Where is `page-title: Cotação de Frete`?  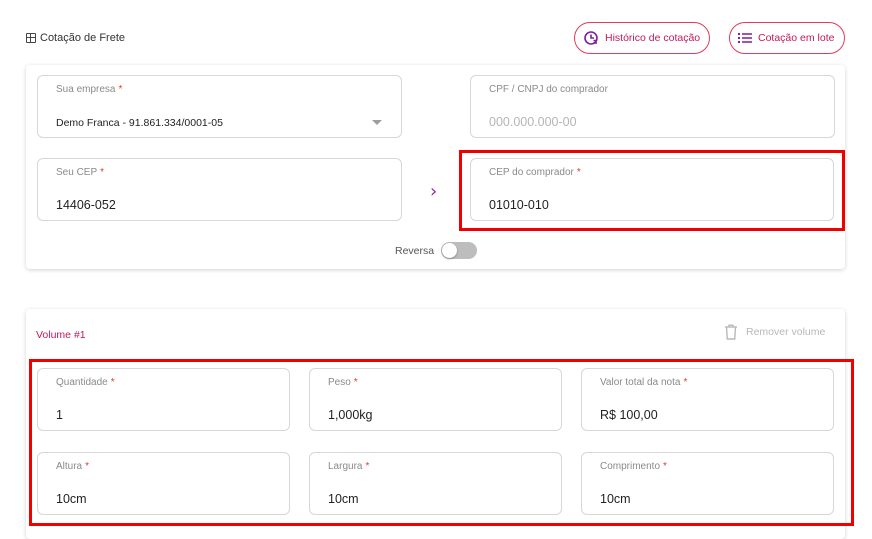 page-title: Cotação de Frete is located at coordinates (75, 38).